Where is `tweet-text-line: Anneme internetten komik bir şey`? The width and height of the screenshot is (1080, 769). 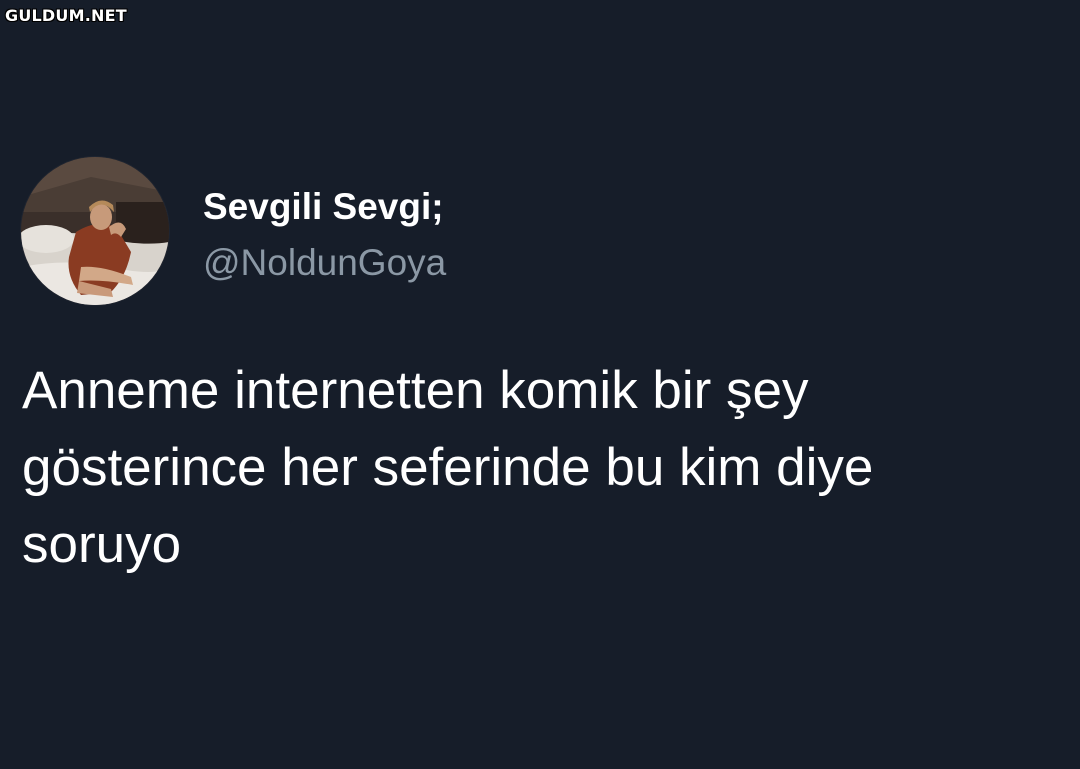 tweet-text-line: Anneme internetten komik bir şey is located at coordinates (415, 390).